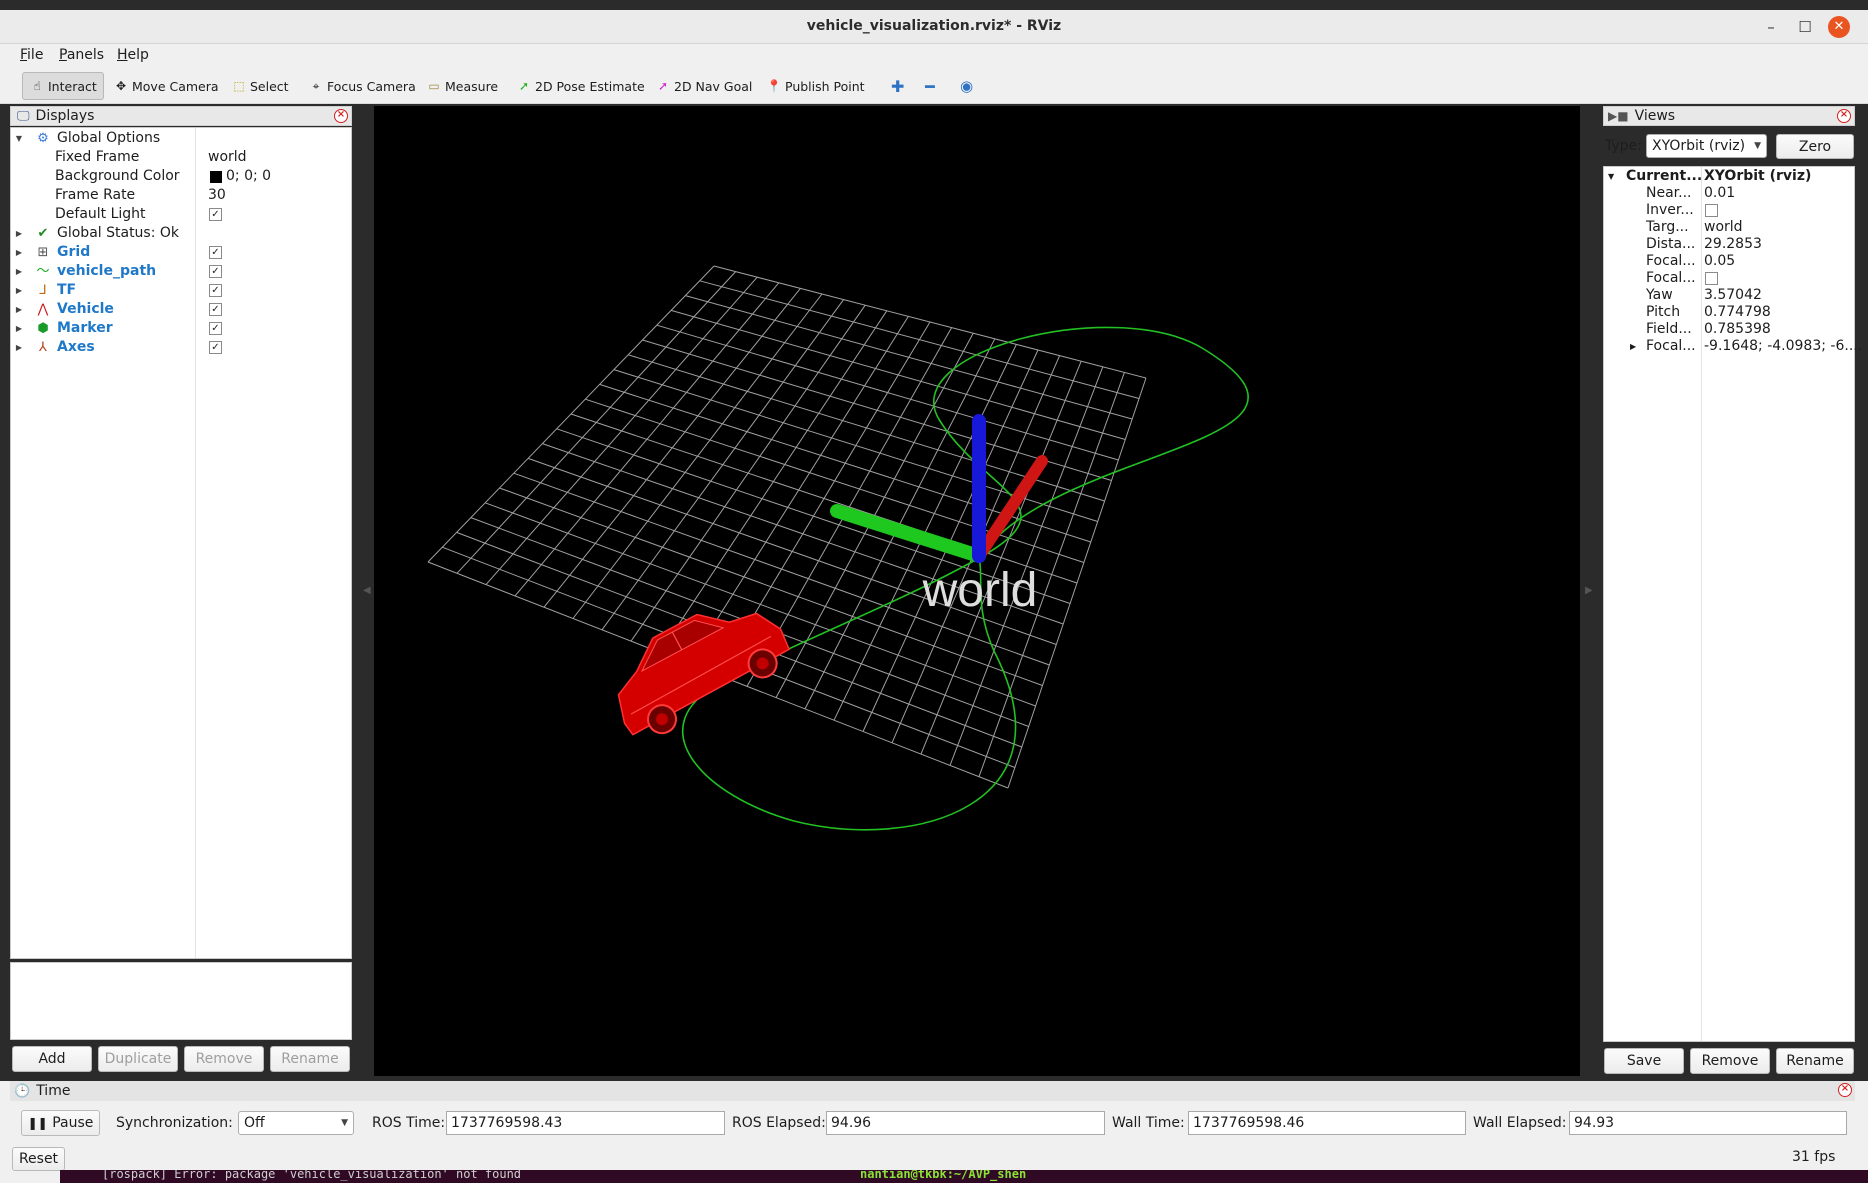  Describe the element at coordinates (1711, 210) in the screenshot. I see `invert-checkbox` at that location.